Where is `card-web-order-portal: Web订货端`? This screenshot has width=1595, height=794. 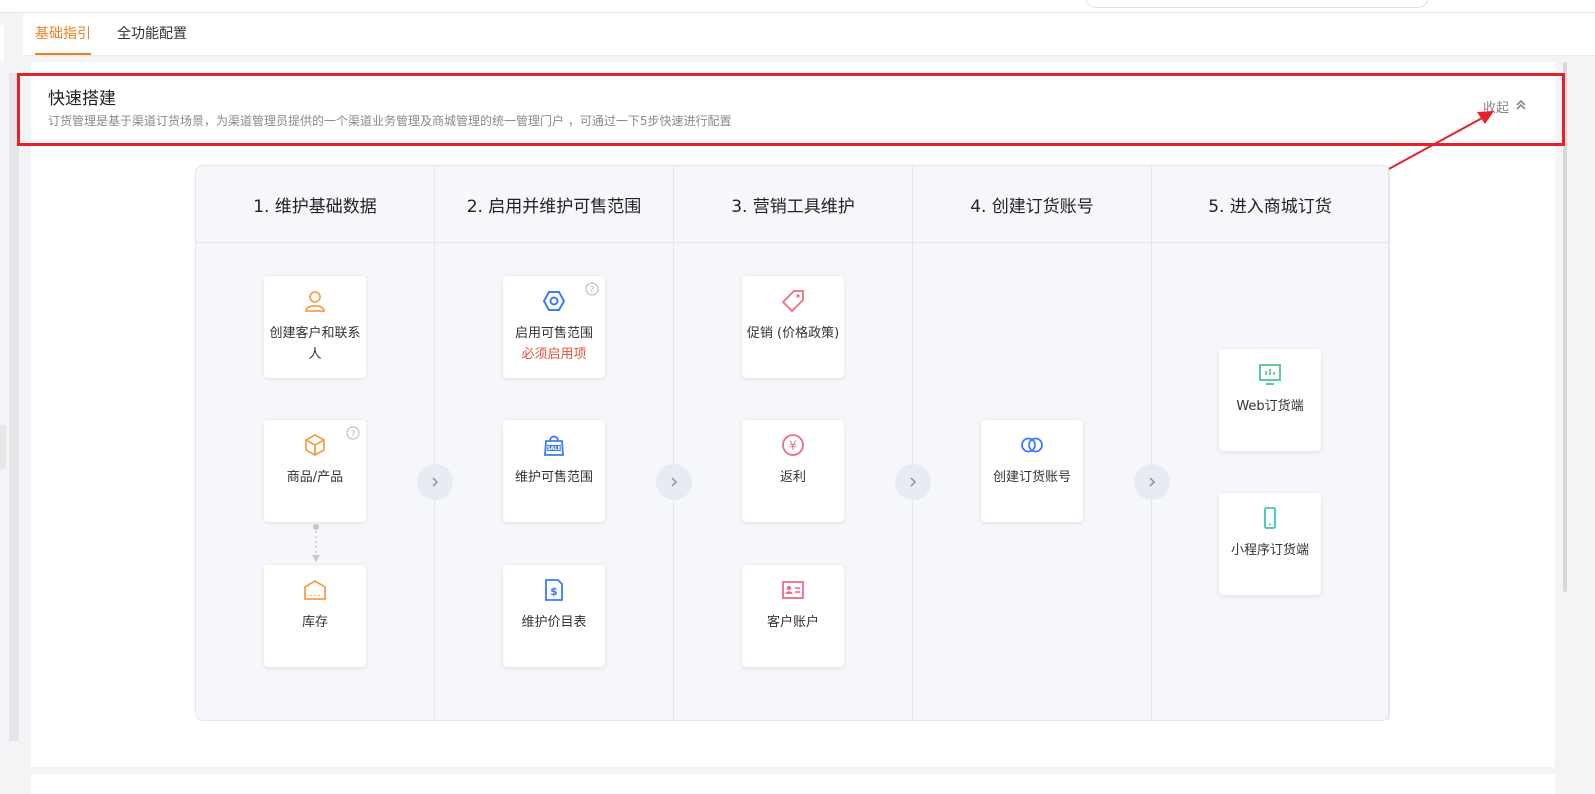 card-web-order-portal: Web订货端 is located at coordinates (1270, 400).